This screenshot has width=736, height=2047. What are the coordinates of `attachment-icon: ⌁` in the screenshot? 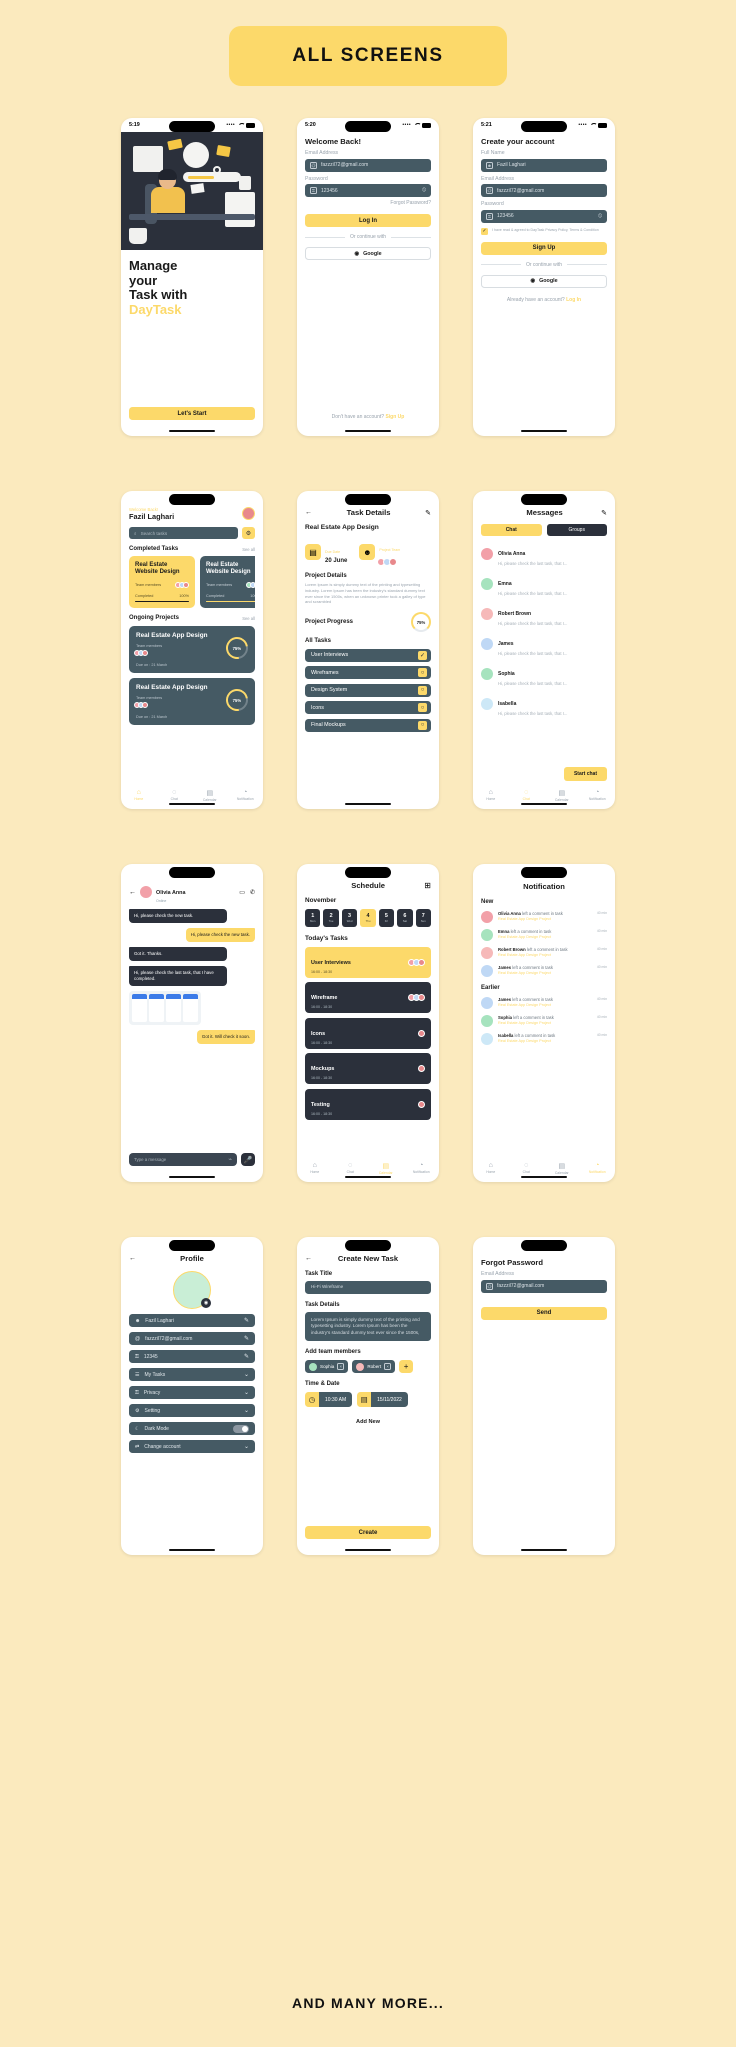 It's located at (230, 1159).